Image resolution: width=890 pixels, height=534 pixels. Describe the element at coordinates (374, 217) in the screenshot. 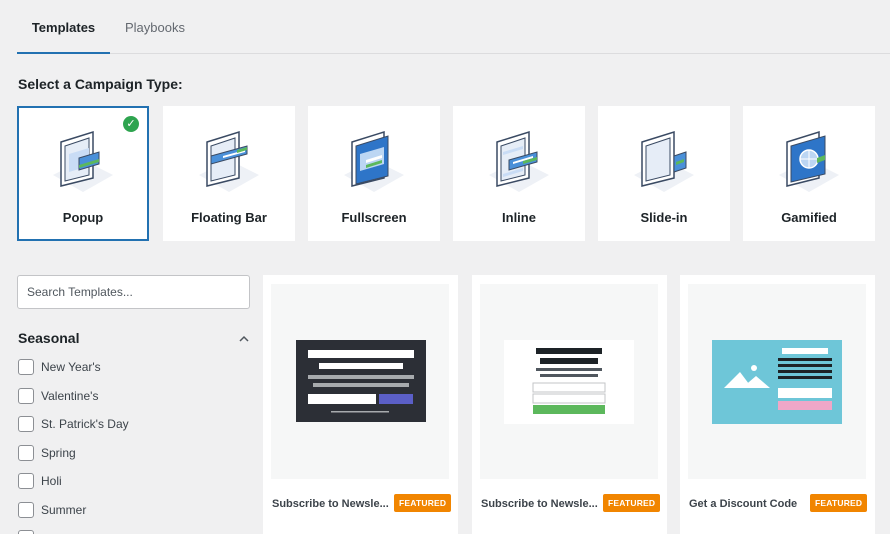

I see `campaign-type-label: Fullscreen` at that location.